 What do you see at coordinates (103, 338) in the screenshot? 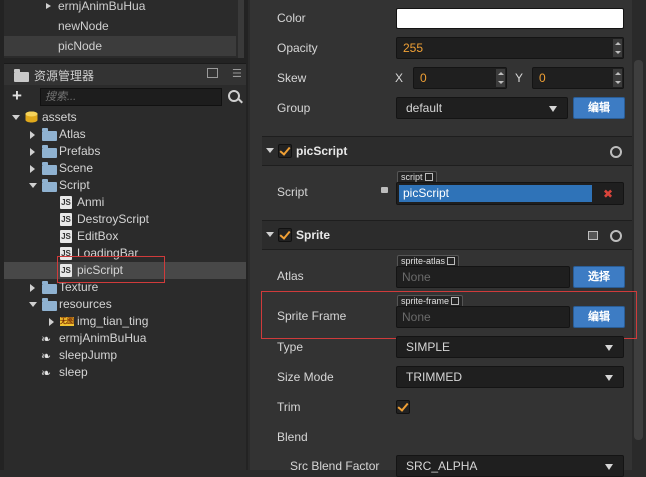
I see `tree-item-label: ermjAnimBuHua` at bounding box center [103, 338].